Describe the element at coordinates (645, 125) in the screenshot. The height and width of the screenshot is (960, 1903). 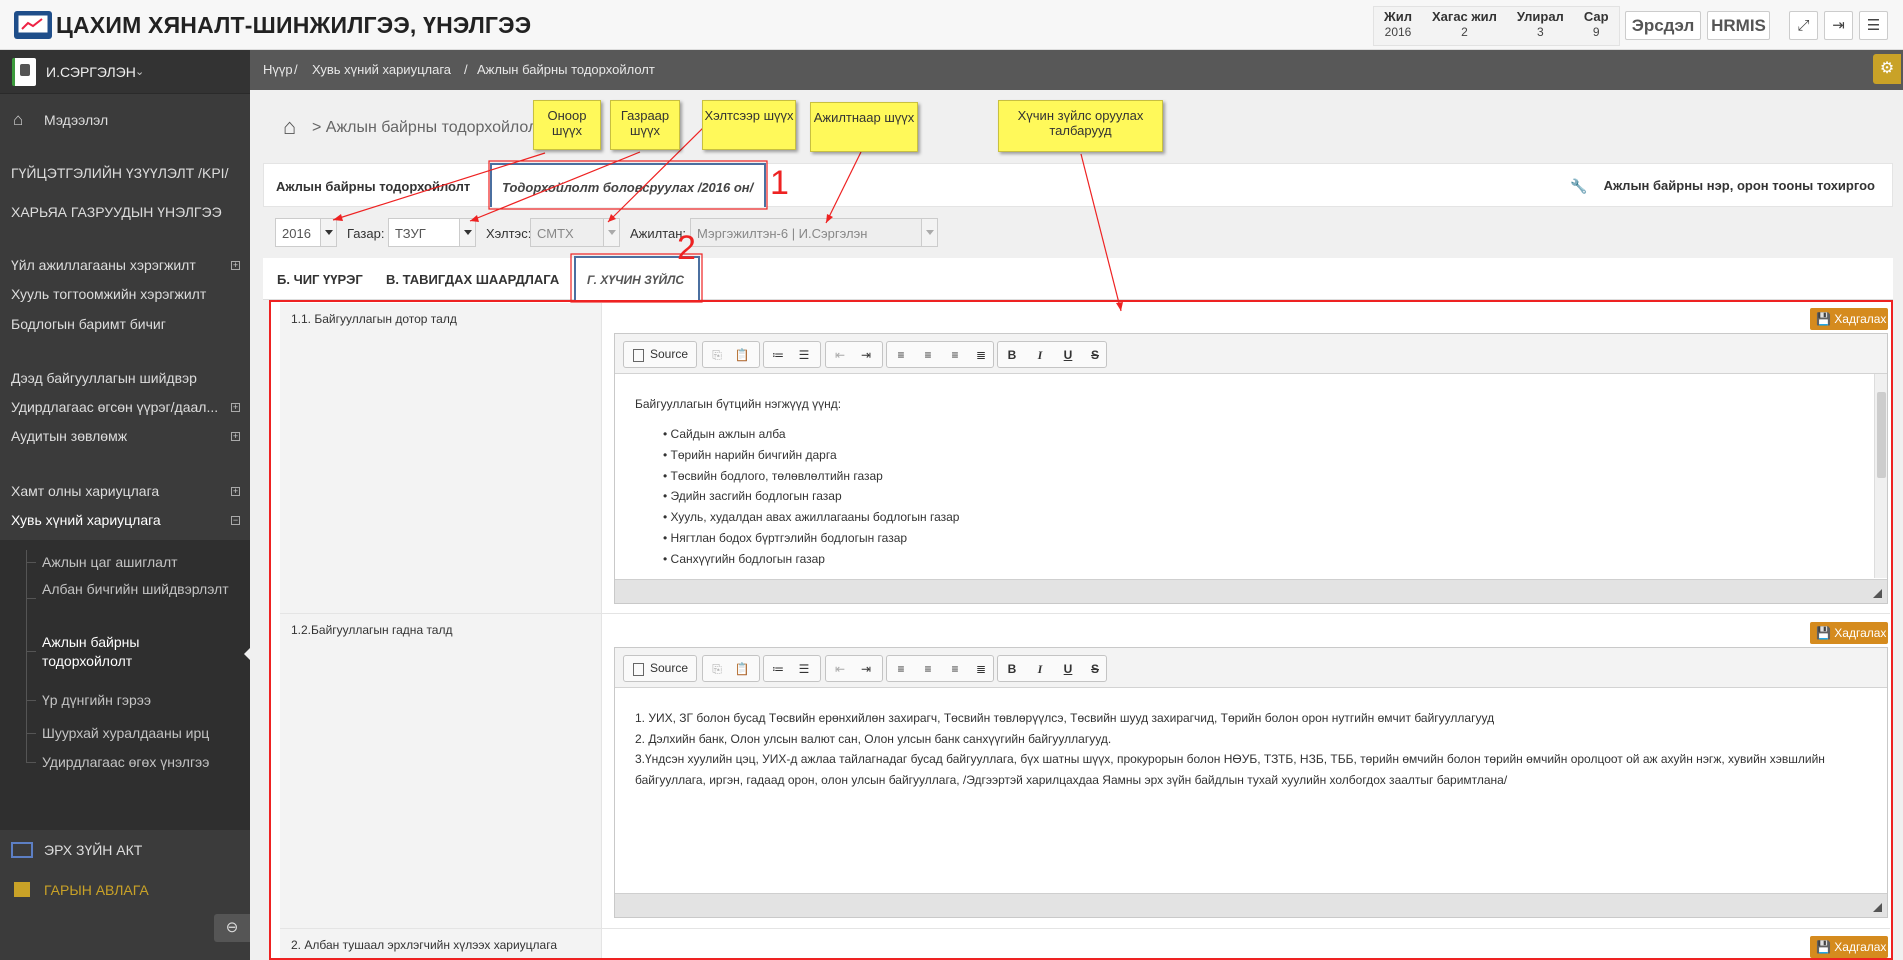
I see `callout-place-filter: Газраар шүүх` at that location.